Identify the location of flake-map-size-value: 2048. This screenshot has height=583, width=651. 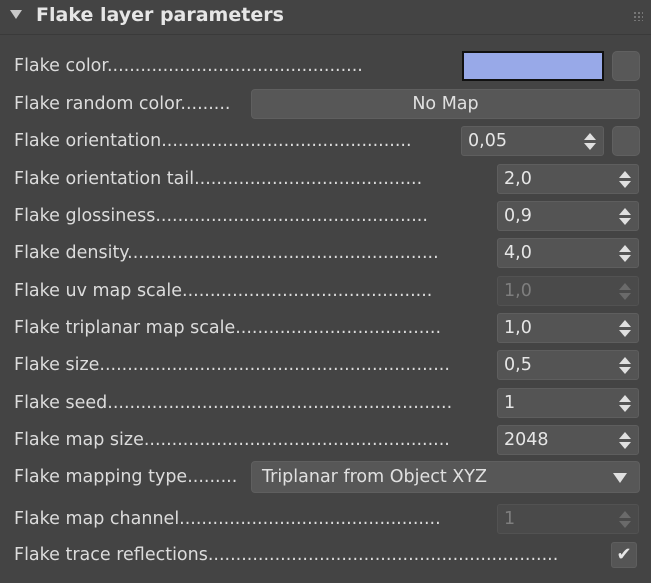
(526, 440).